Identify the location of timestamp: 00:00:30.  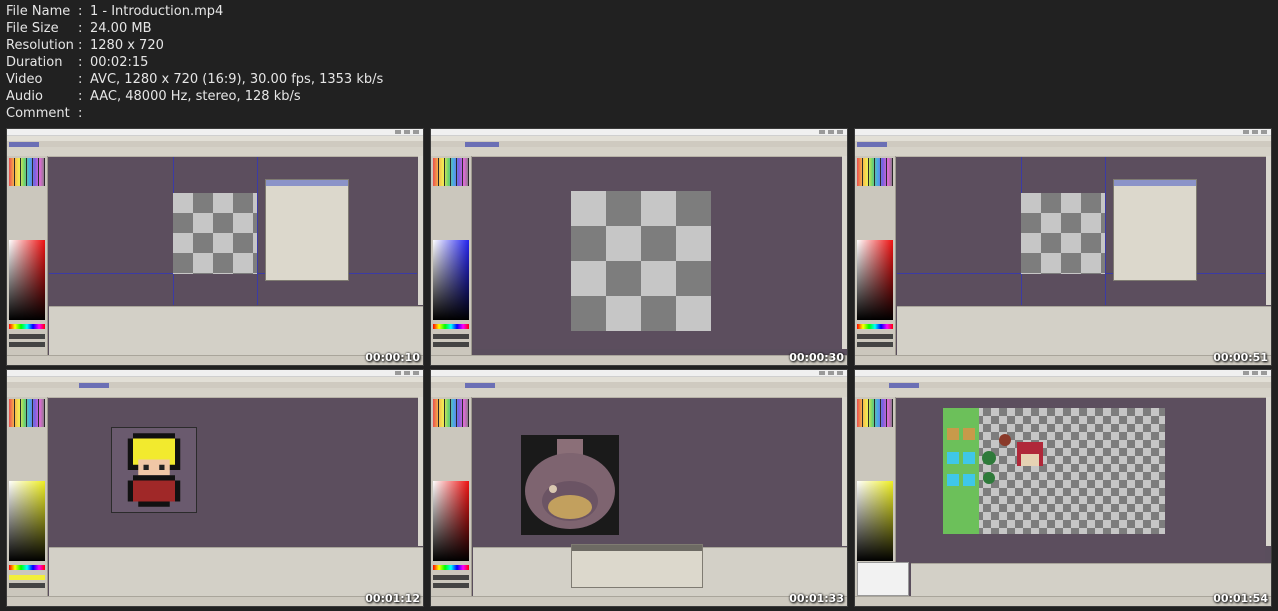
(816, 357).